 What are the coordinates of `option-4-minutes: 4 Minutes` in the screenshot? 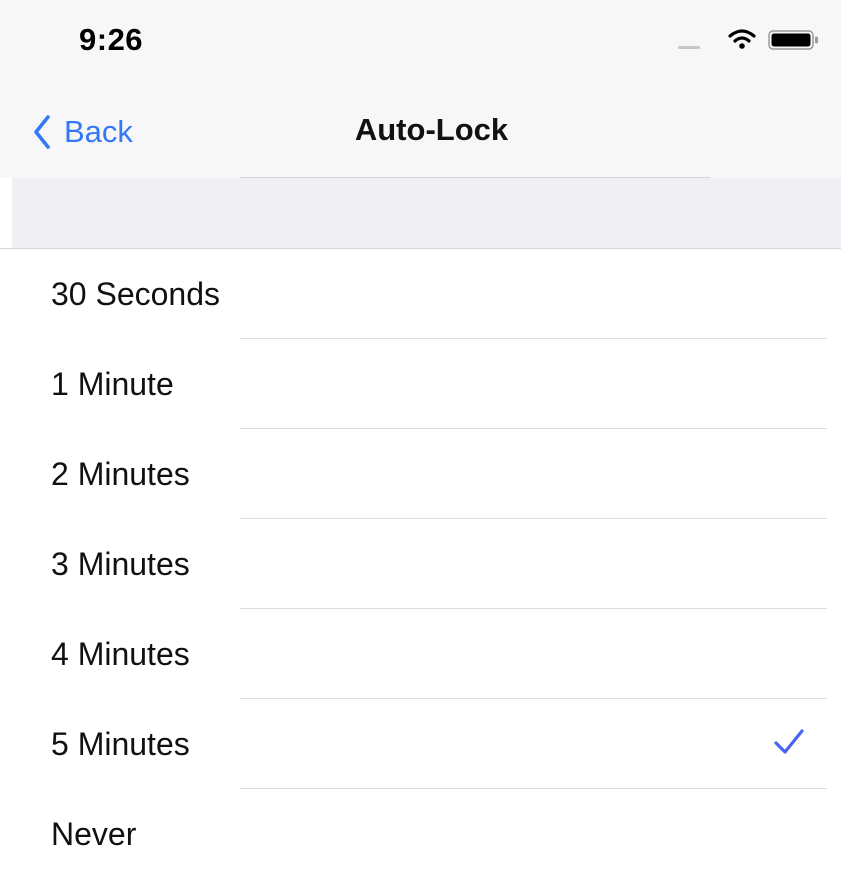 It's located at (420, 654).